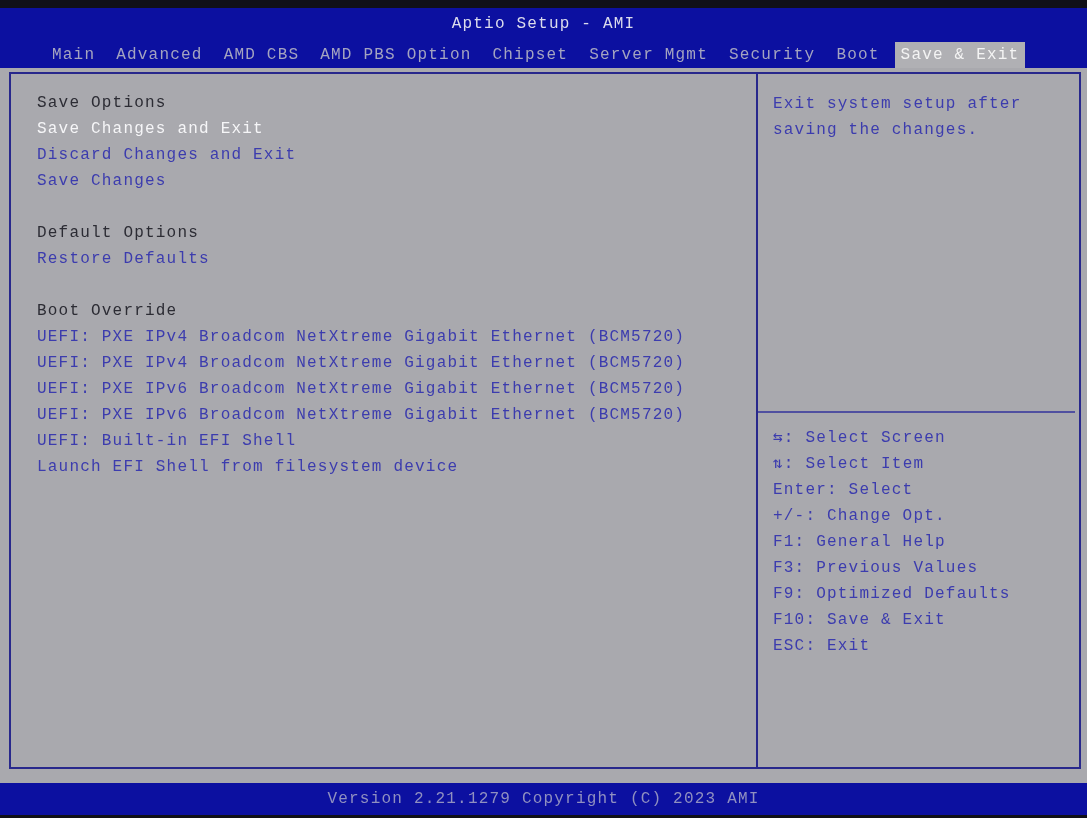 This screenshot has width=1087, height=818. What do you see at coordinates (859, 542) in the screenshot?
I see `key-hint: F1: General Help` at bounding box center [859, 542].